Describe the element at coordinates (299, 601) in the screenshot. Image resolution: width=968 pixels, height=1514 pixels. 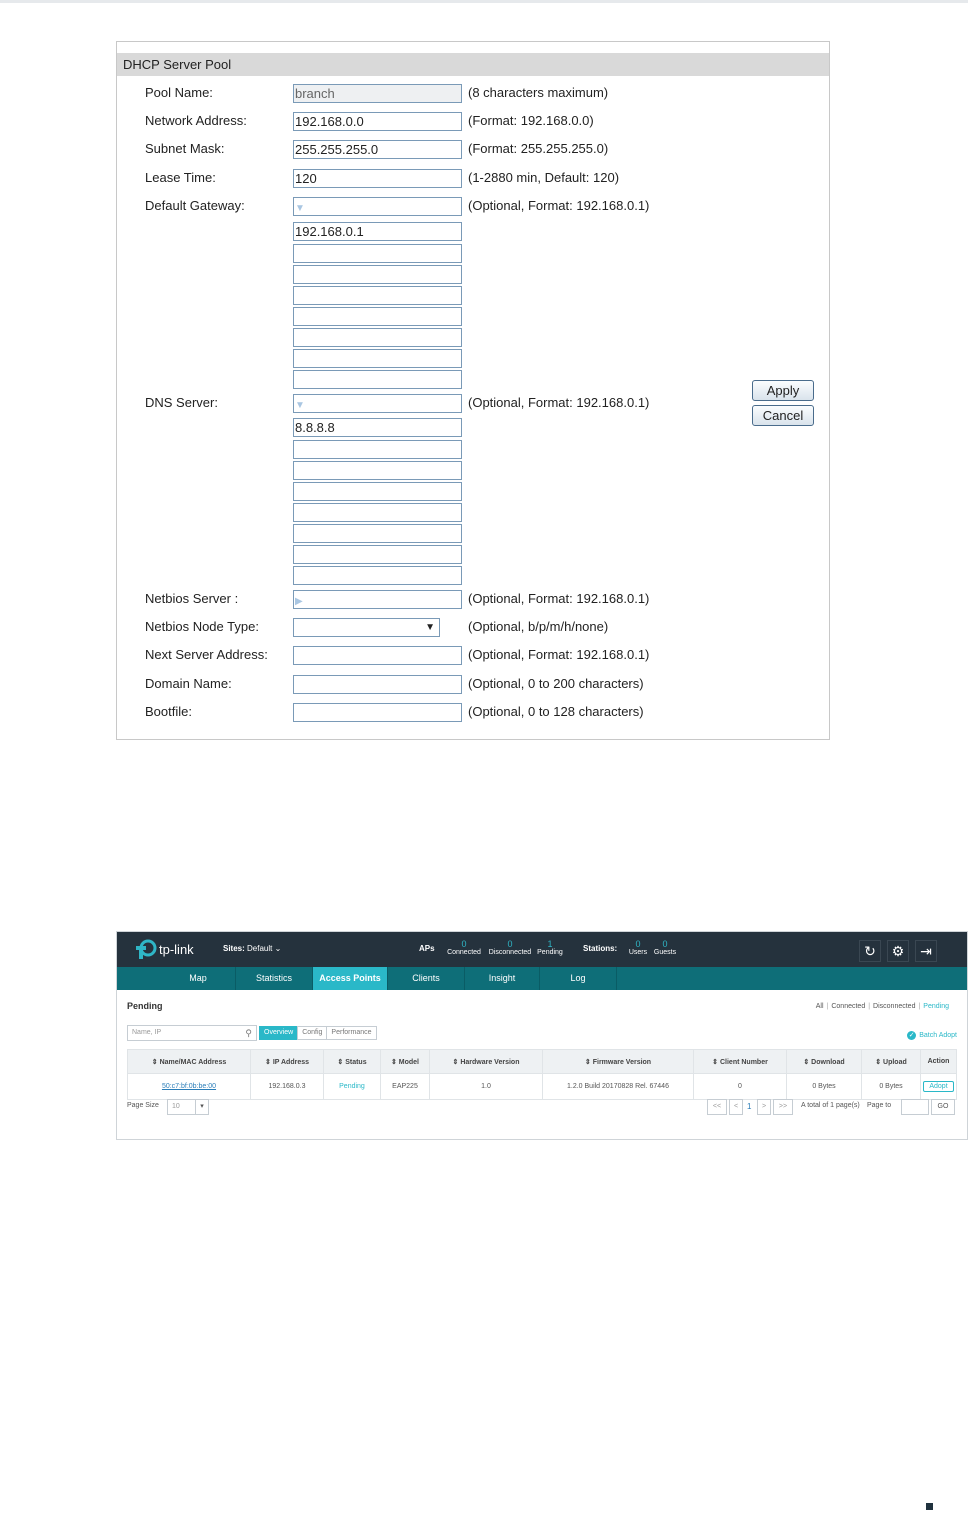
I see `triangle-right-icon: ▶` at that location.